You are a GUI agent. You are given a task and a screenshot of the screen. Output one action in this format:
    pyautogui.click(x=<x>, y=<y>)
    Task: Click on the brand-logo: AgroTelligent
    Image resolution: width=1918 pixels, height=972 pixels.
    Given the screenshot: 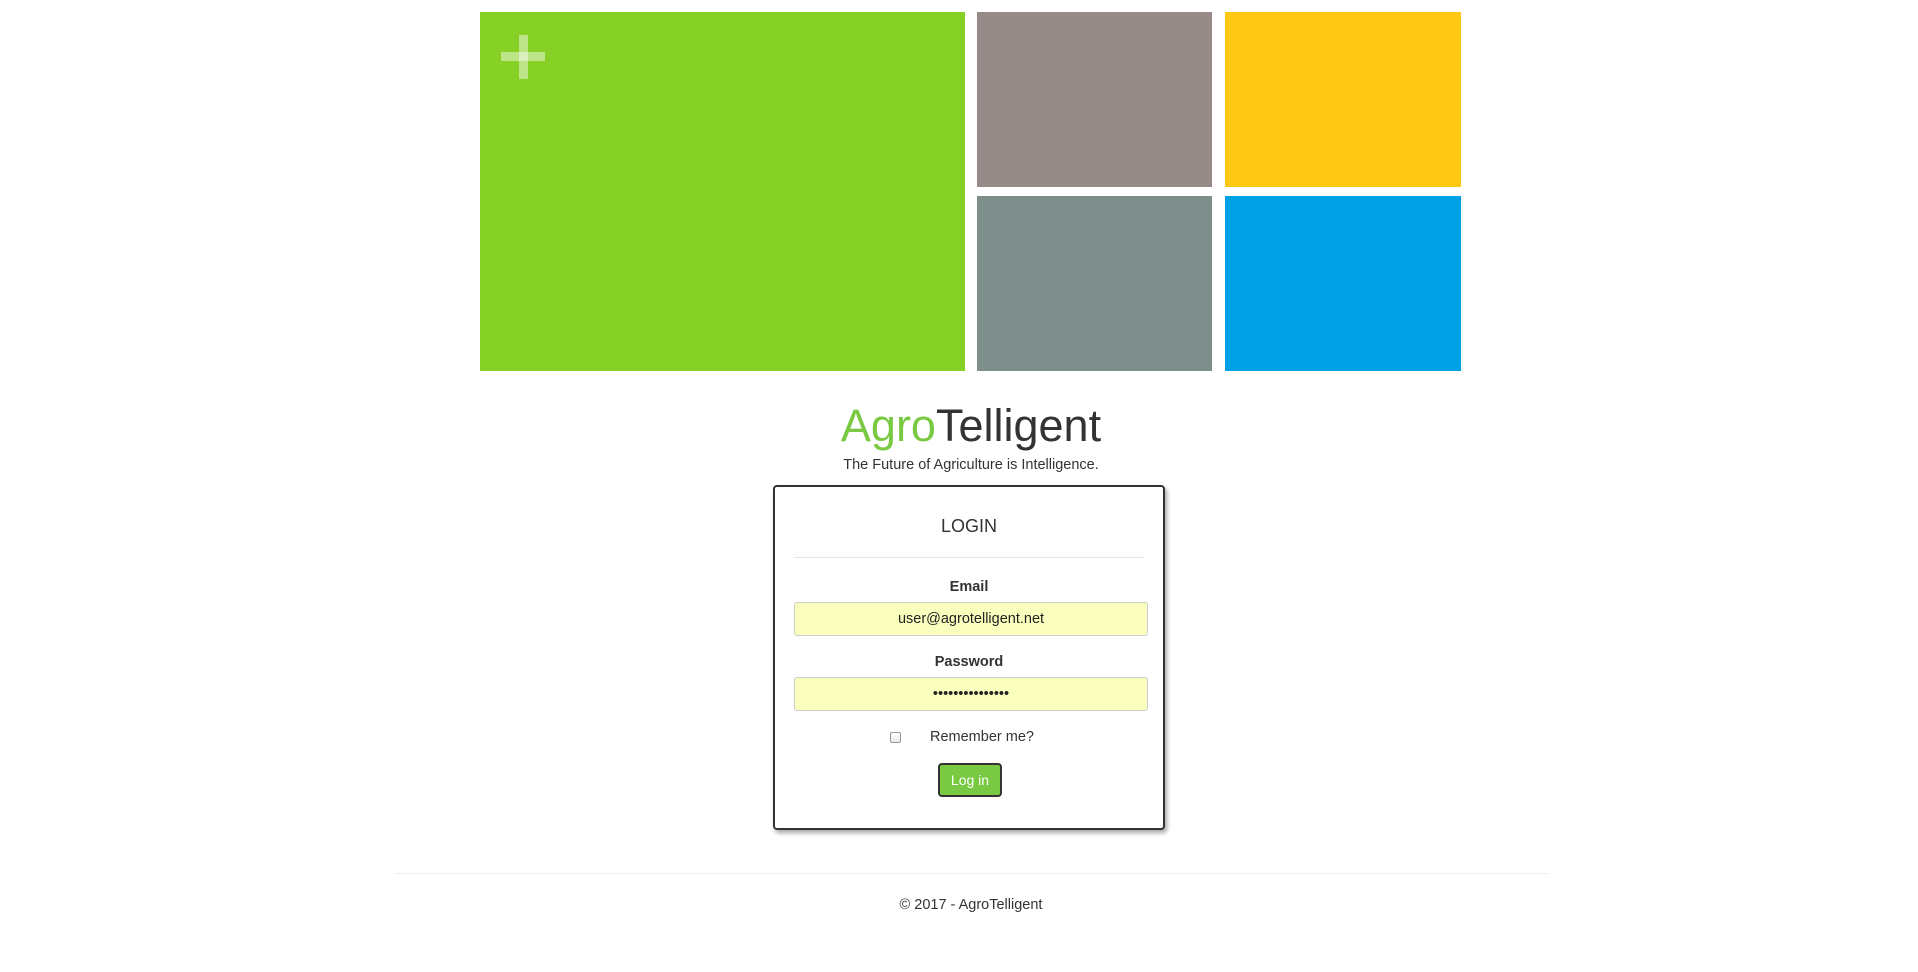 What is the action you would take?
    pyautogui.click(x=959, y=426)
    